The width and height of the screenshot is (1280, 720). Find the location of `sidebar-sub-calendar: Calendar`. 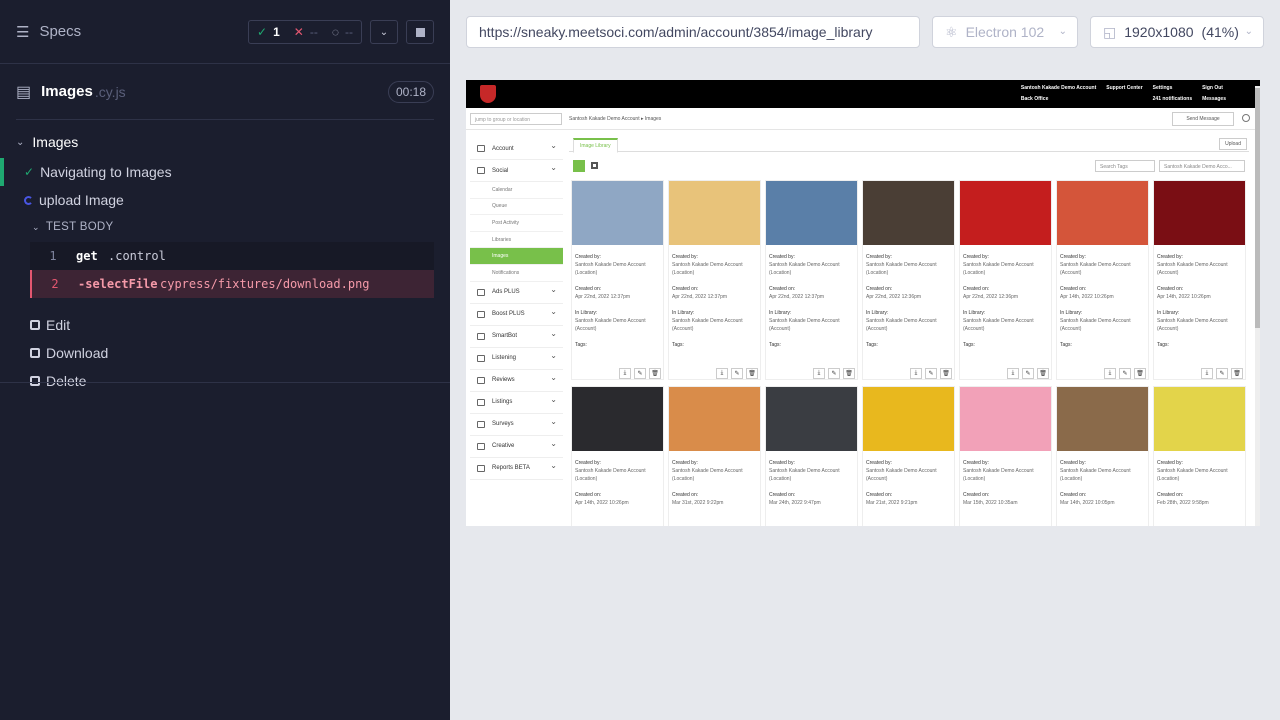

sidebar-sub-calendar: Calendar is located at coordinates (516, 190).